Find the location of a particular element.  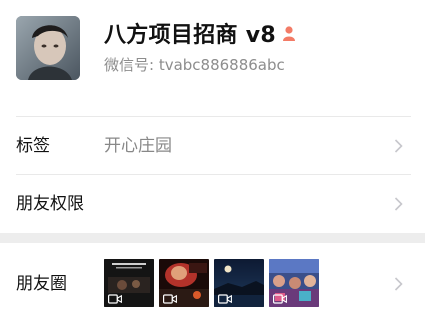

avatar is located at coordinates (48, 48).